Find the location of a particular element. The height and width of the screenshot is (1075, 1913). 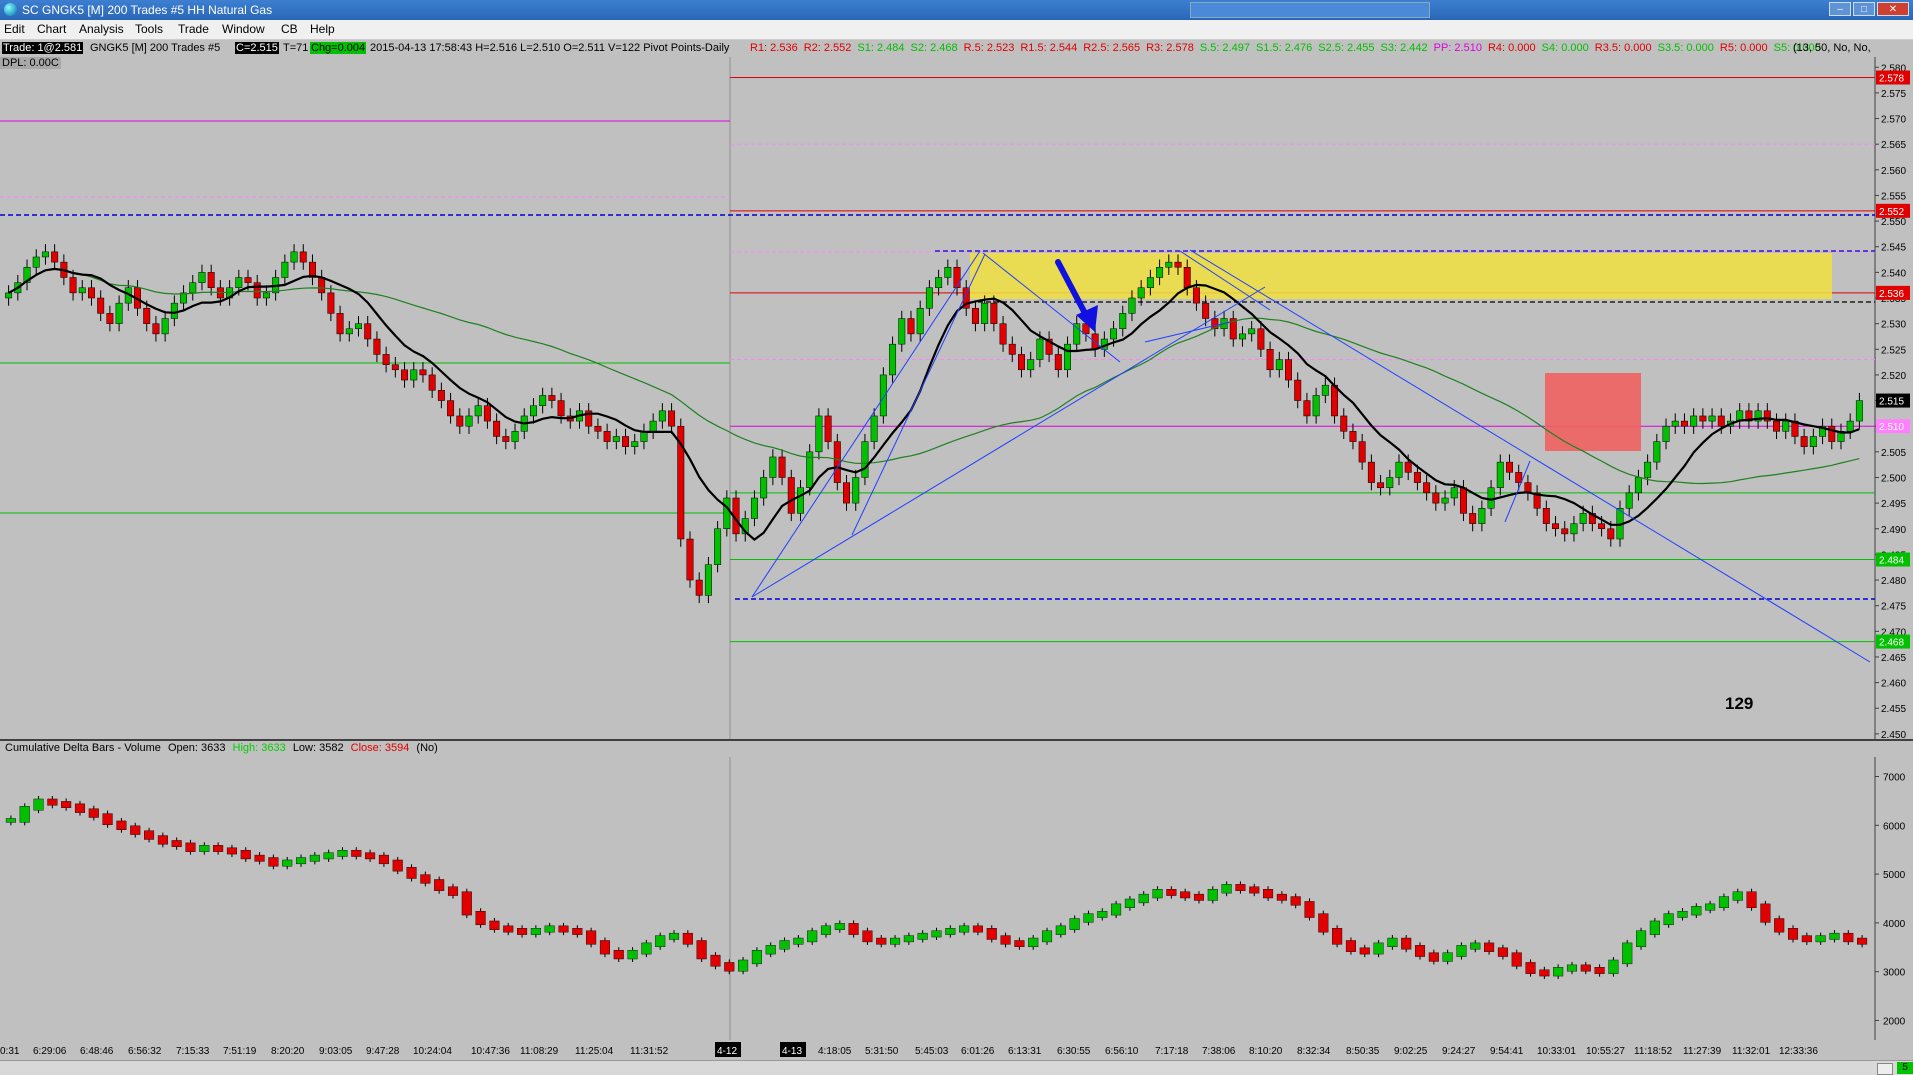

price-tick-label: 2.455 is located at coordinates (1893, 709).